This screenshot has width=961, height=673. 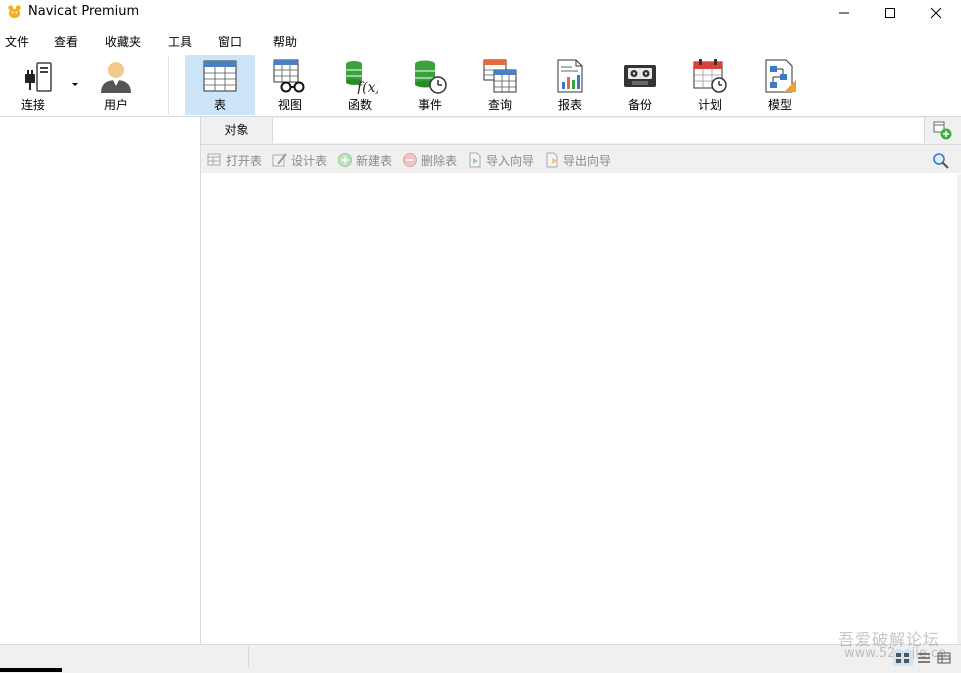 I want to click on title-bar, so click(x=480, y=12).